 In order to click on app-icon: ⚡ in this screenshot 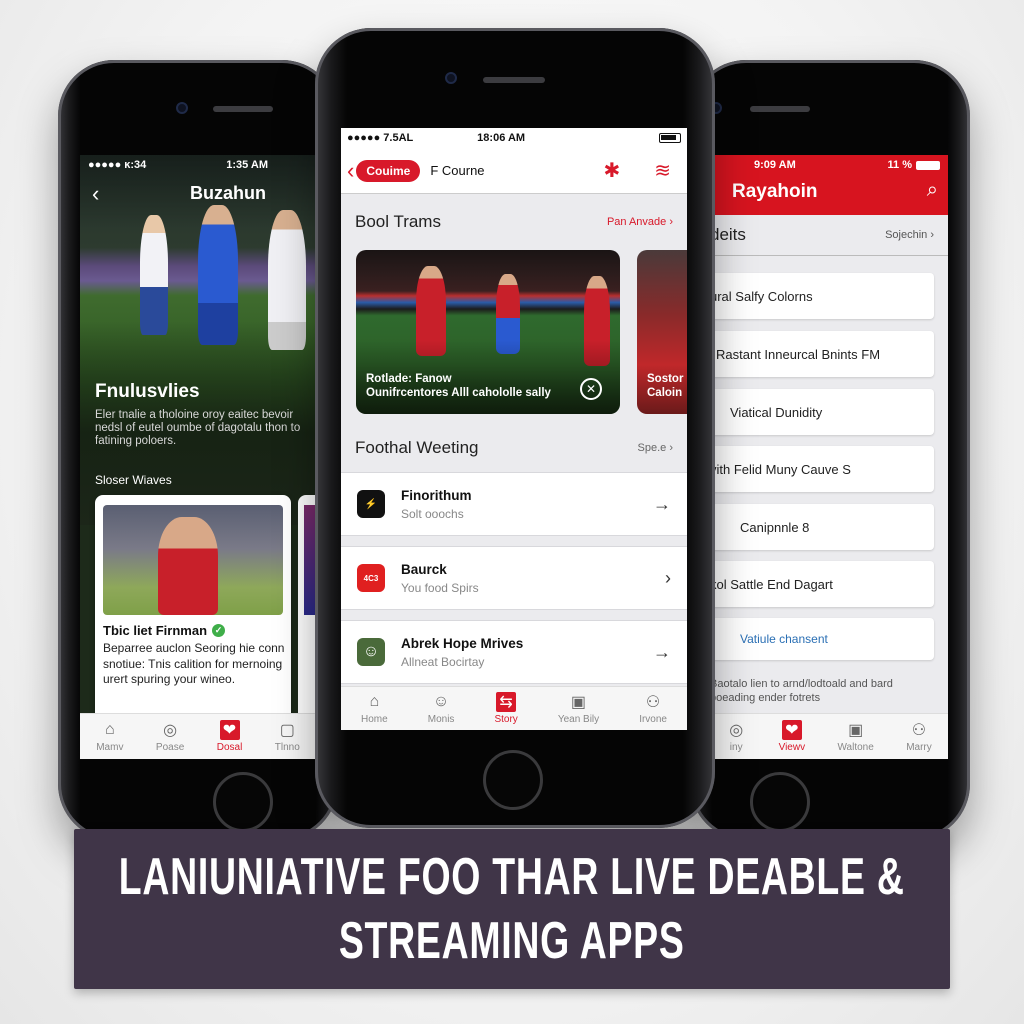, I will do `click(371, 504)`.